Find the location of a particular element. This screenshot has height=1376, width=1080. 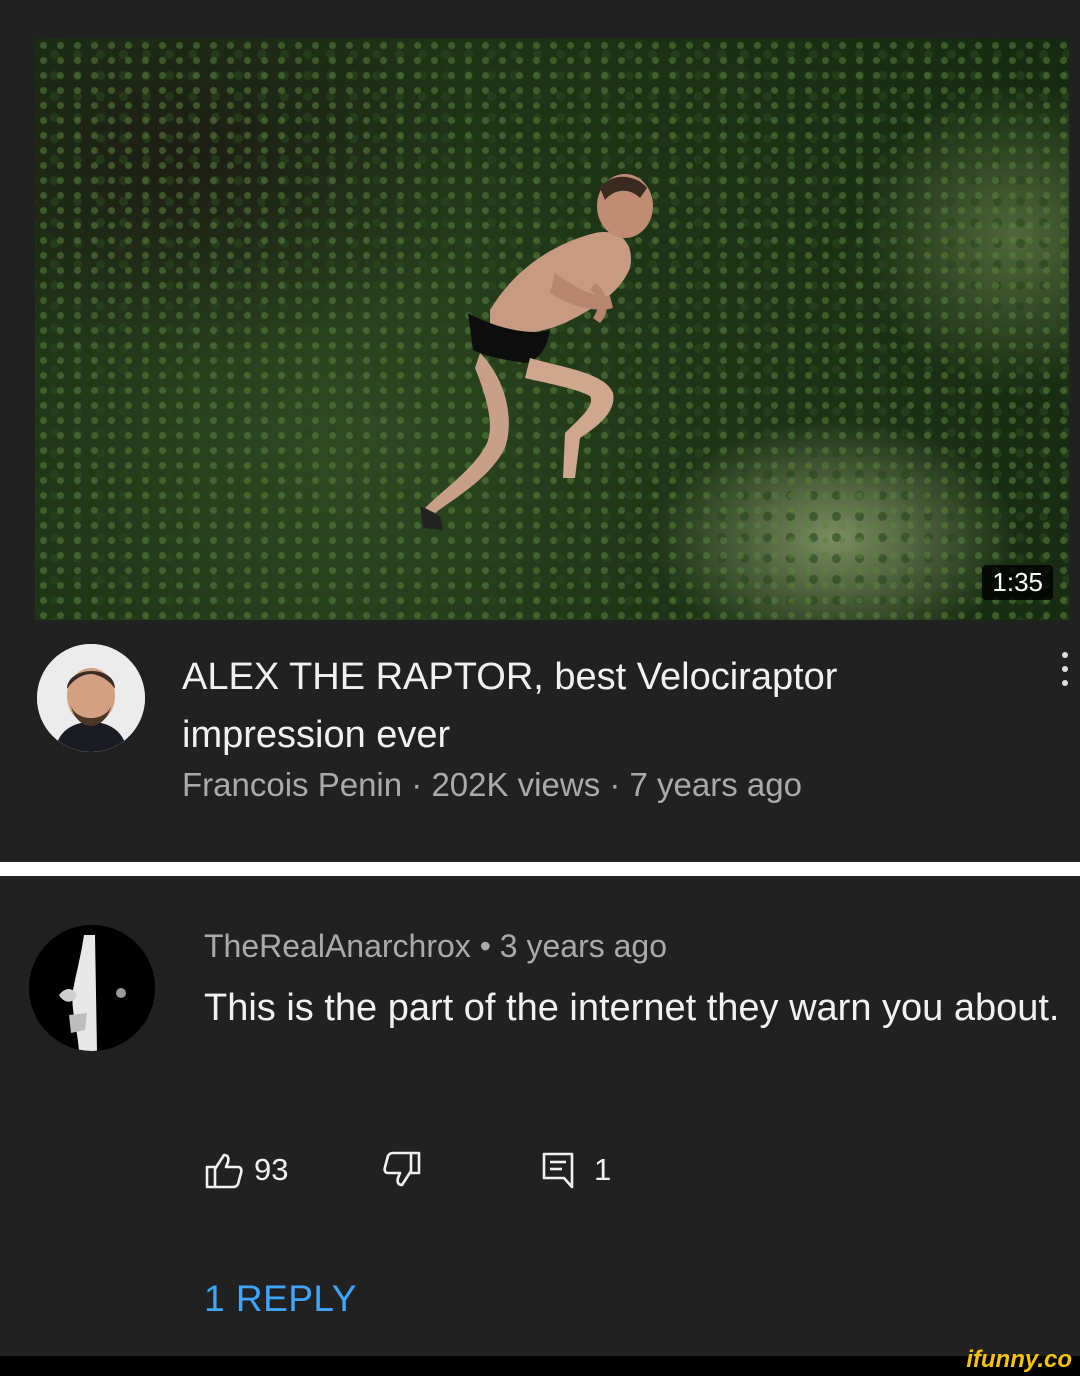

like-button: 93 is located at coordinates (246, 1170).